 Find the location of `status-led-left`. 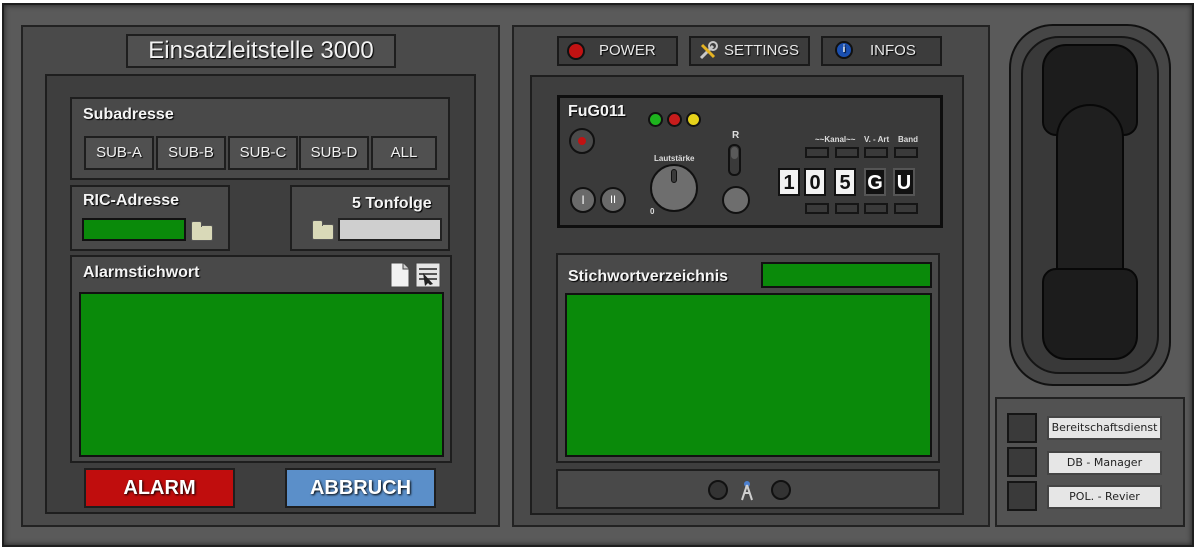

status-led-left is located at coordinates (718, 490).